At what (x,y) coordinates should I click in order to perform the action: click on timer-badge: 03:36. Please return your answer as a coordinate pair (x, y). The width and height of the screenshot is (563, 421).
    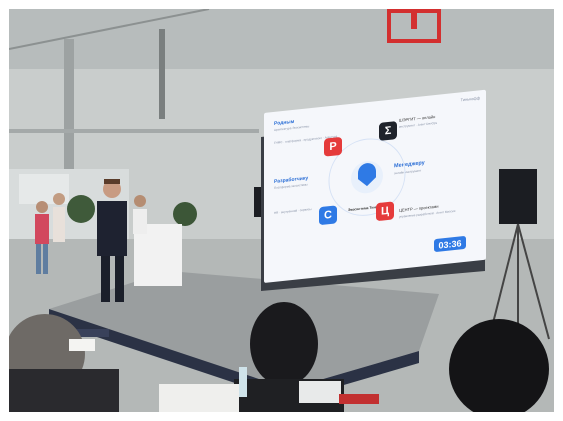
    Looking at the image, I should click on (450, 244).